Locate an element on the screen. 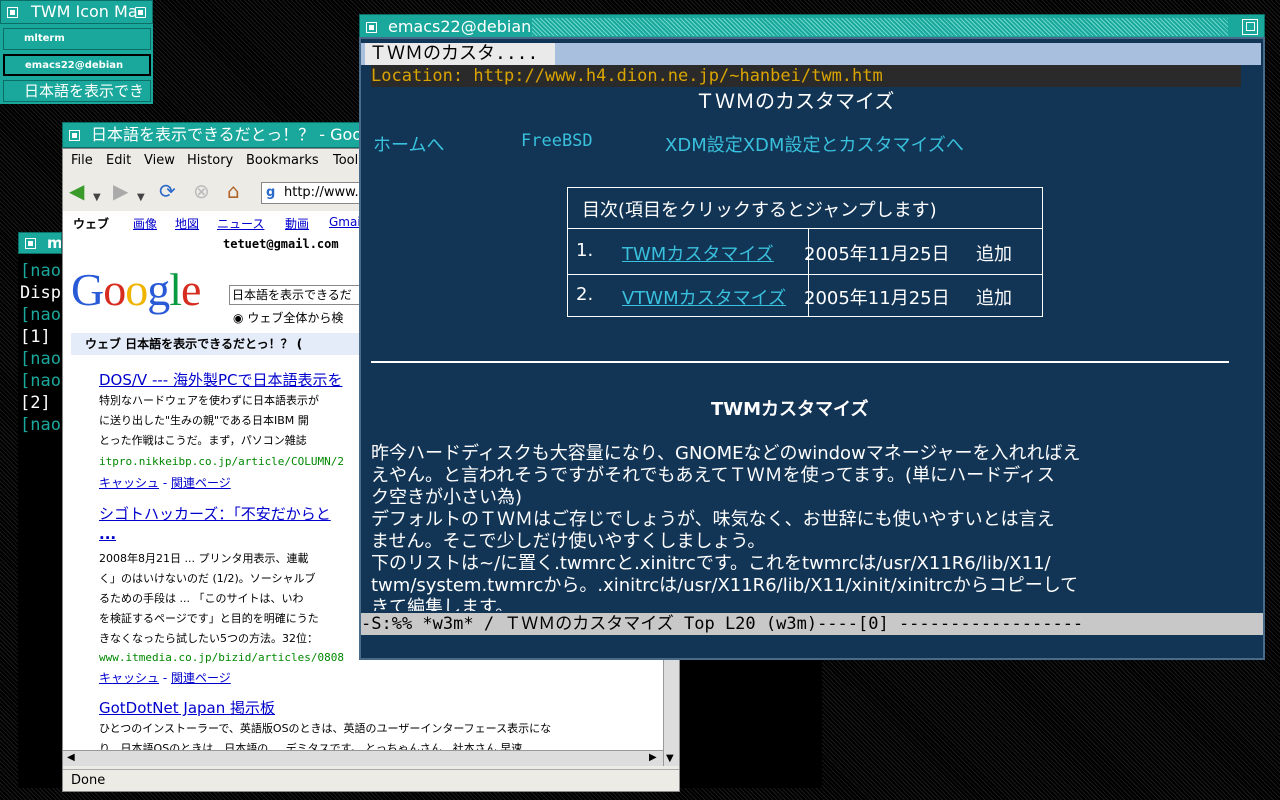 The width and height of the screenshot is (1280, 800). horizontal-rule is located at coordinates (800, 362).